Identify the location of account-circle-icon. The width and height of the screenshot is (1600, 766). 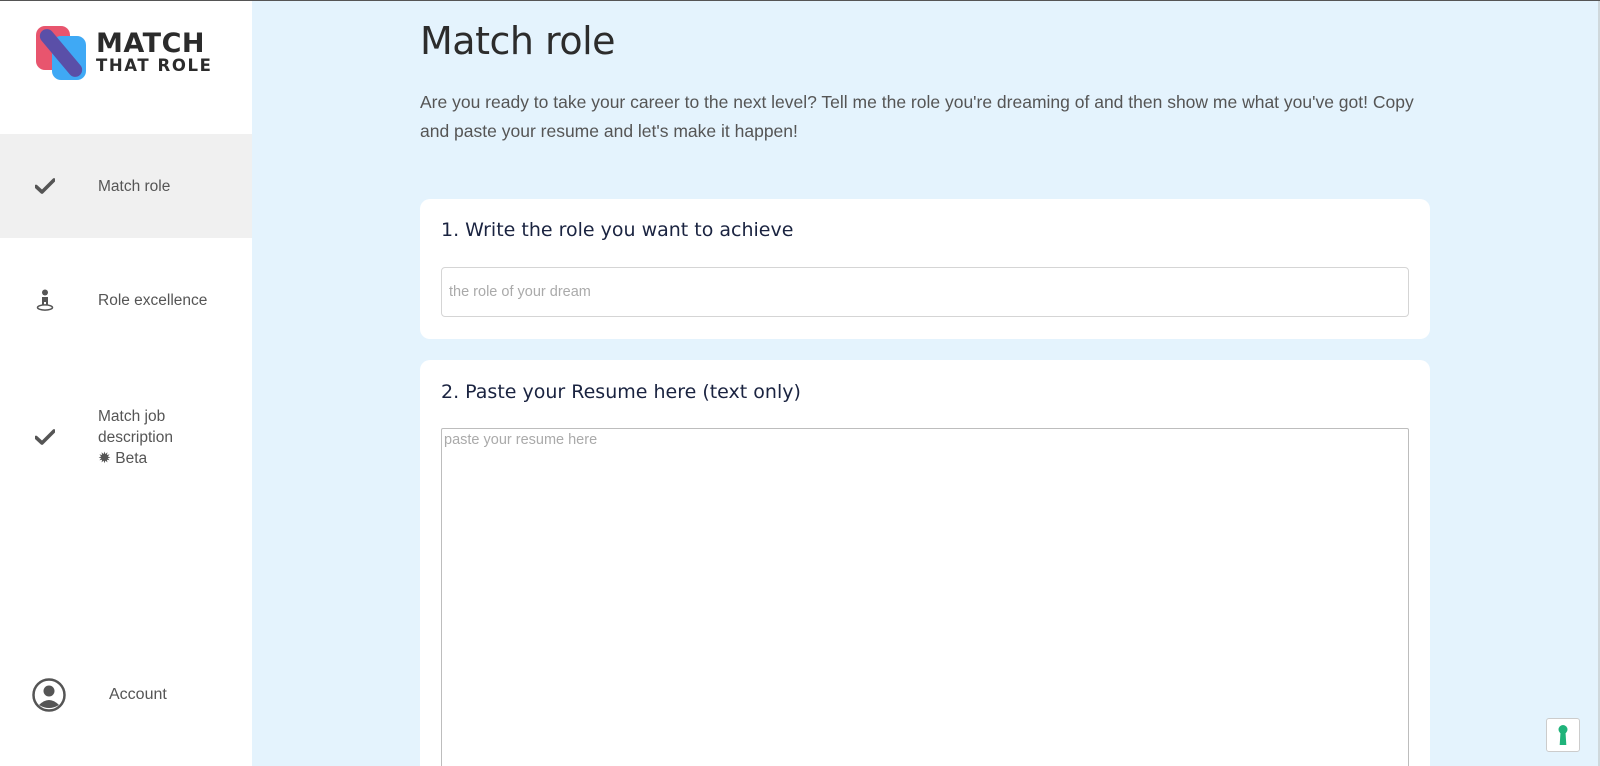
(49, 695).